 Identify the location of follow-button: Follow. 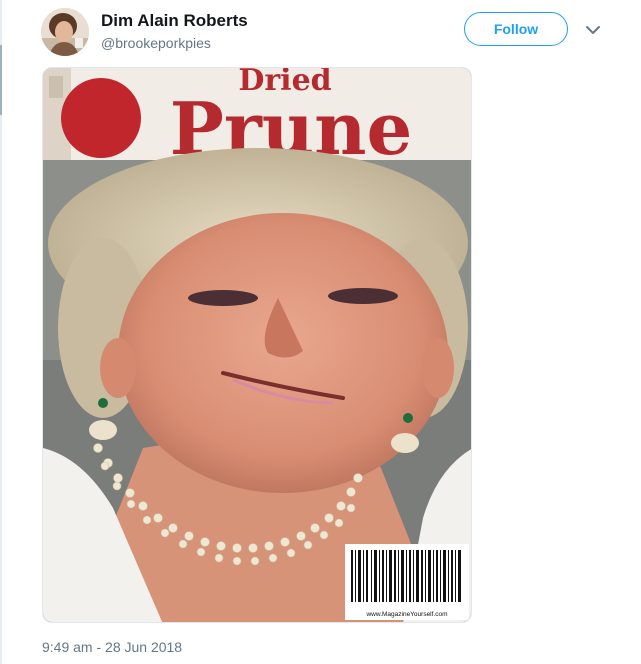
(516, 29).